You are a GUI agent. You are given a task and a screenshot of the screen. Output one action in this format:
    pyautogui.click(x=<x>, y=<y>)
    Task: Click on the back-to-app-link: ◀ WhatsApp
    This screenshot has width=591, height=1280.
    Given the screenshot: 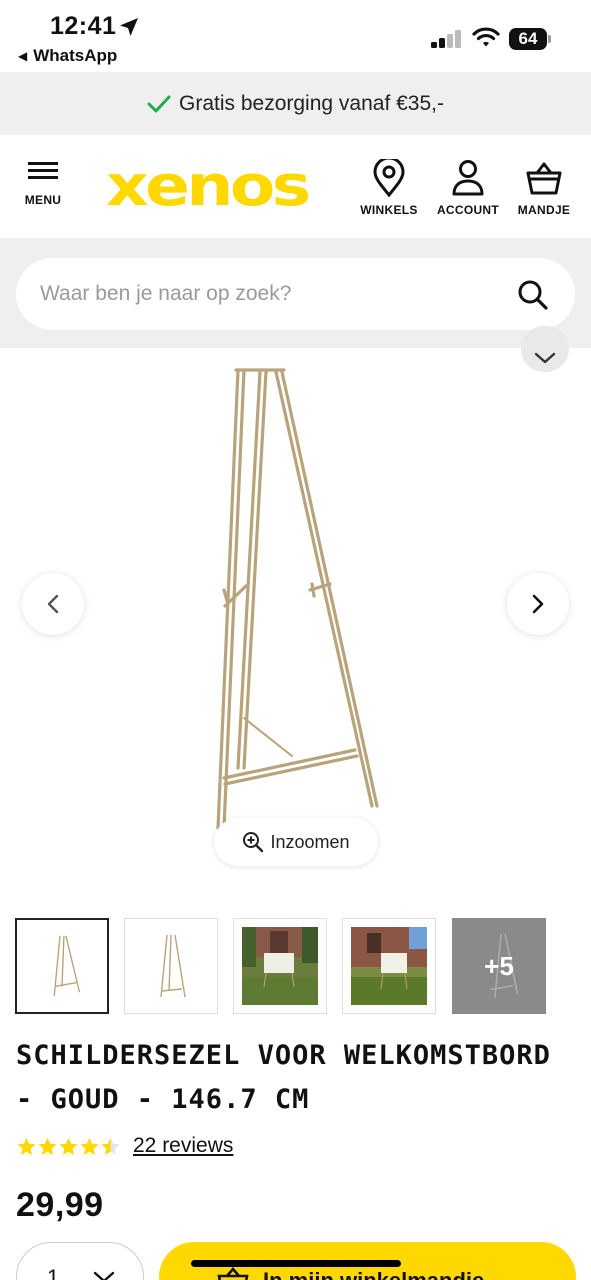 What is the action you would take?
    pyautogui.click(x=67, y=56)
    